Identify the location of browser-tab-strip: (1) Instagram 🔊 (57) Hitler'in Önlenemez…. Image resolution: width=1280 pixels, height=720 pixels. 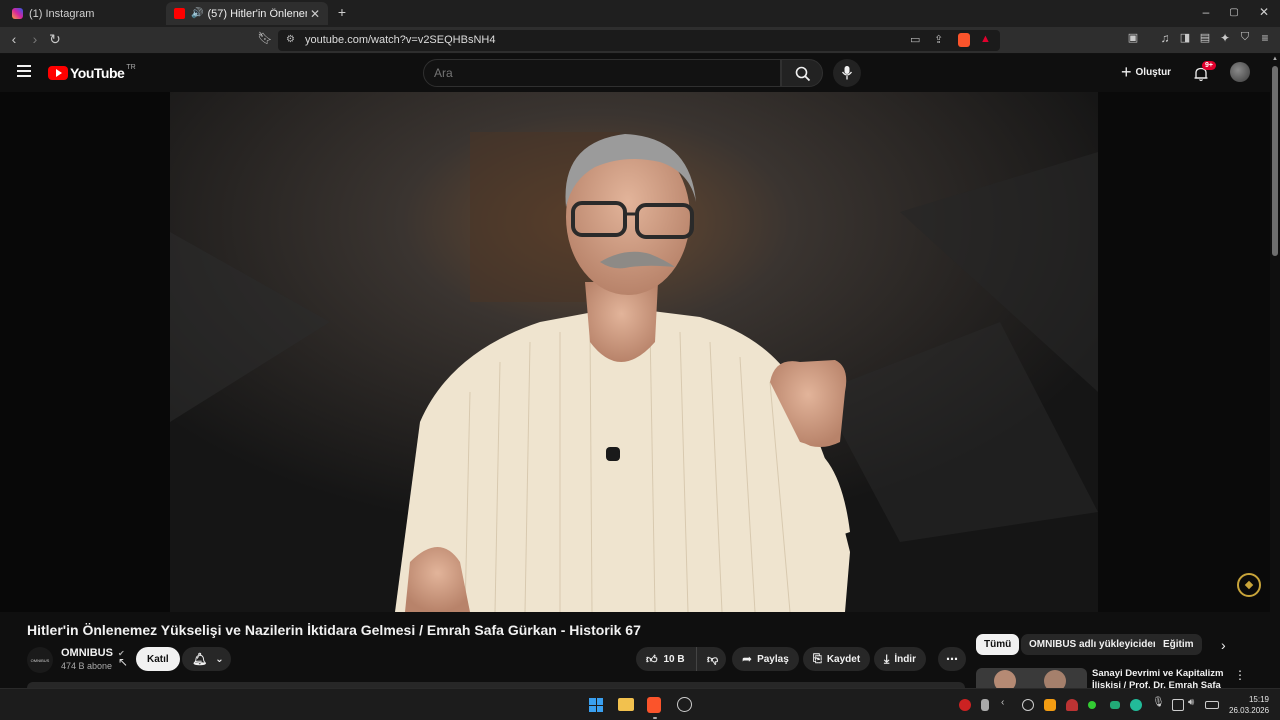
(640, 13).